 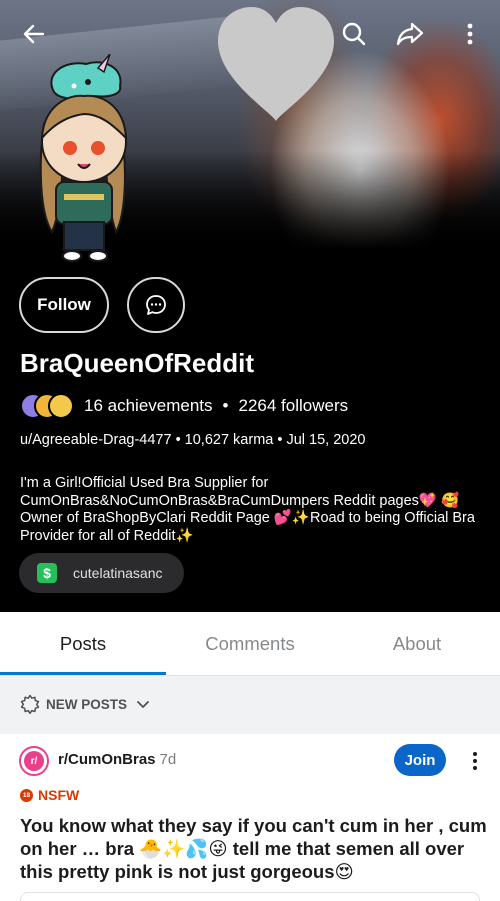 I want to click on sort-dropdown: NEW POSTS, so click(x=85, y=704).